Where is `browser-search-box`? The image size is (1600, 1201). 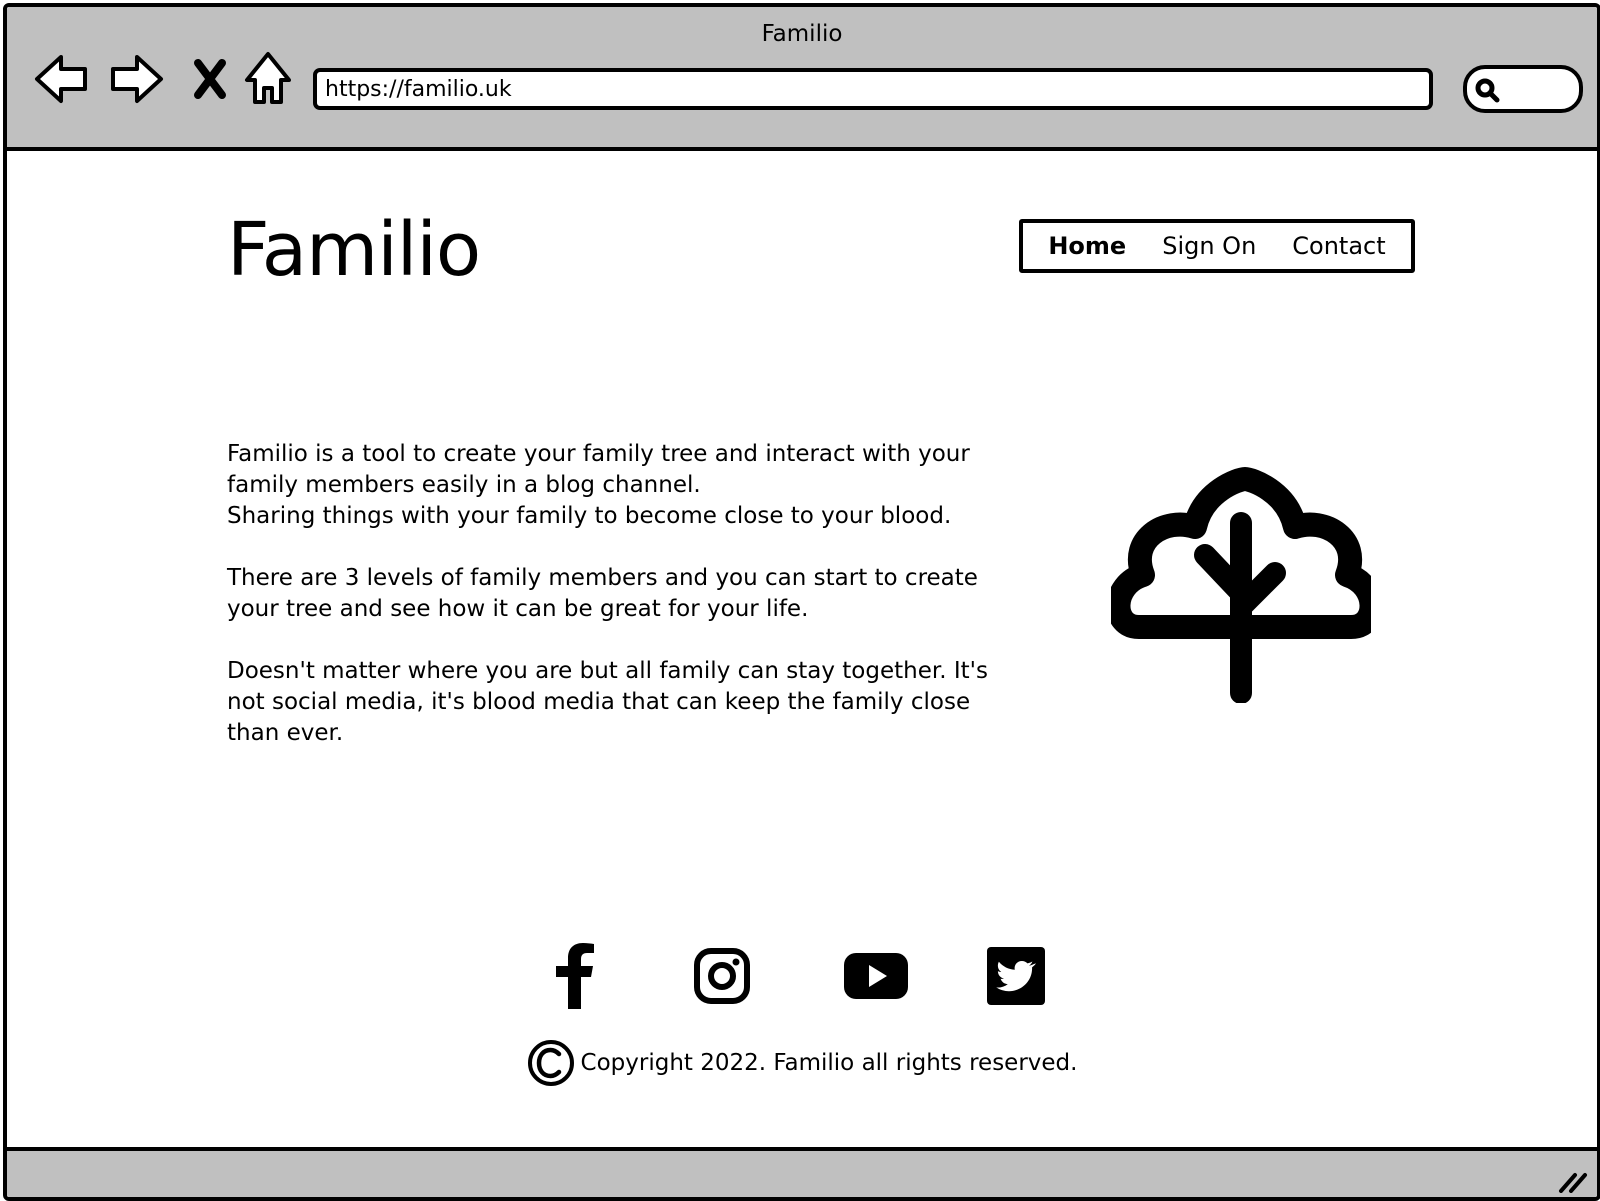
browser-search-box is located at coordinates (1523, 89).